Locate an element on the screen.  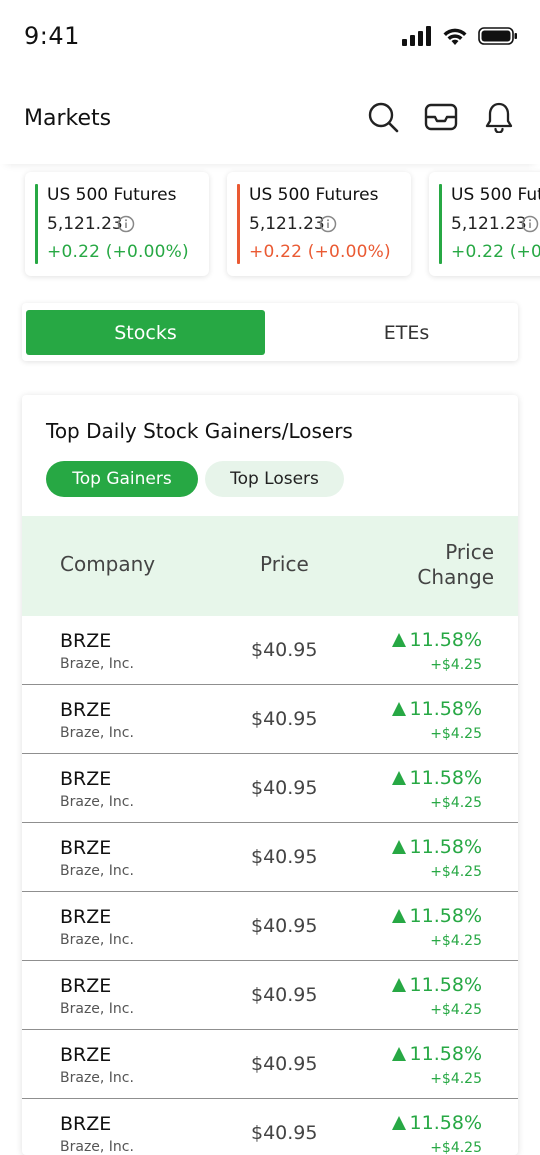
table-header: Company Price Price Change is located at coordinates (270, 566).